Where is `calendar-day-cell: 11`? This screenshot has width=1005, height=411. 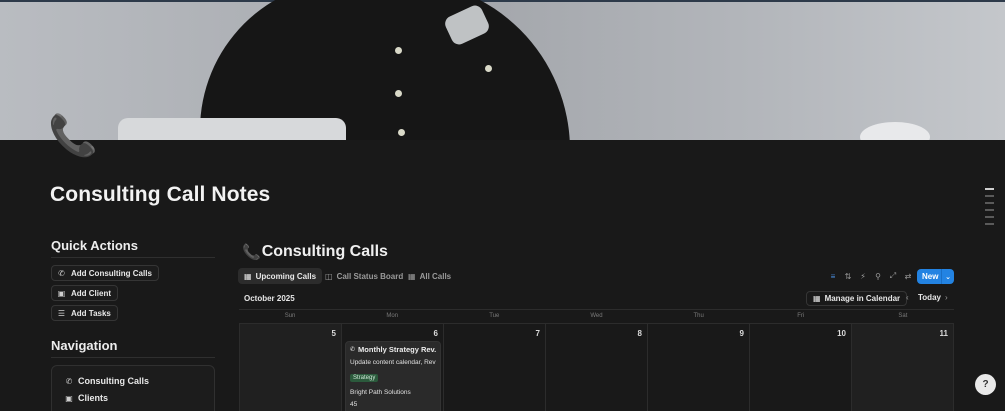 calendar-day-cell: 11 is located at coordinates (903, 367).